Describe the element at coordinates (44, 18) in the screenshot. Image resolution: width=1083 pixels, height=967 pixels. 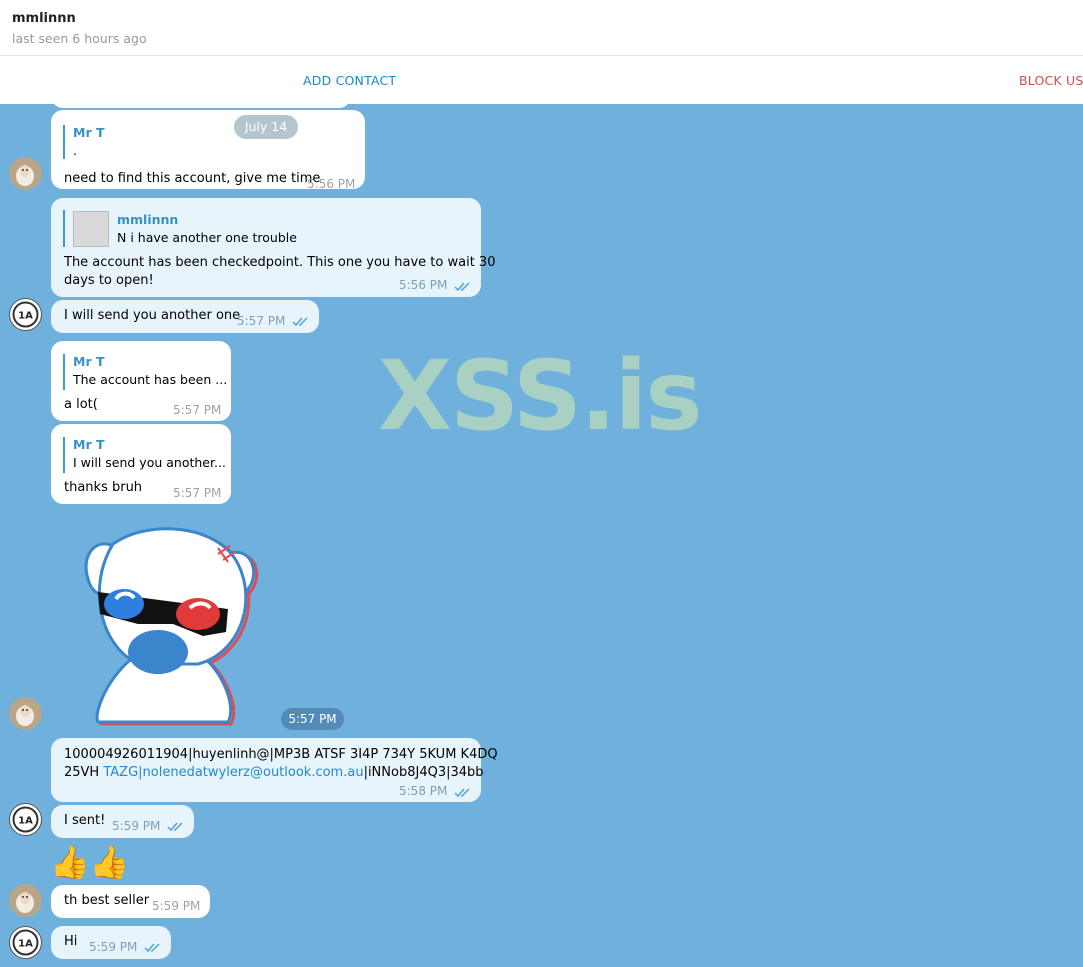
I see `contact-name: mmlinnn` at that location.